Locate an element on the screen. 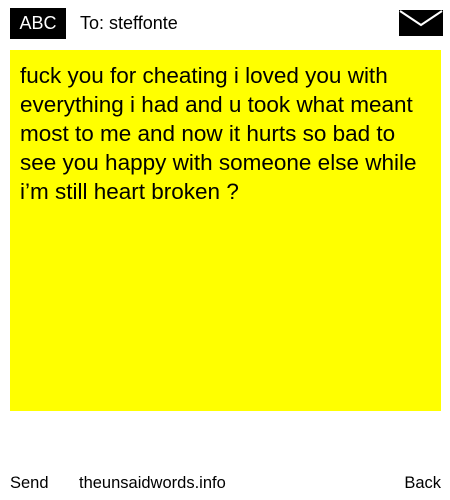  recipient-label: To: steffonte is located at coordinates (129, 23).